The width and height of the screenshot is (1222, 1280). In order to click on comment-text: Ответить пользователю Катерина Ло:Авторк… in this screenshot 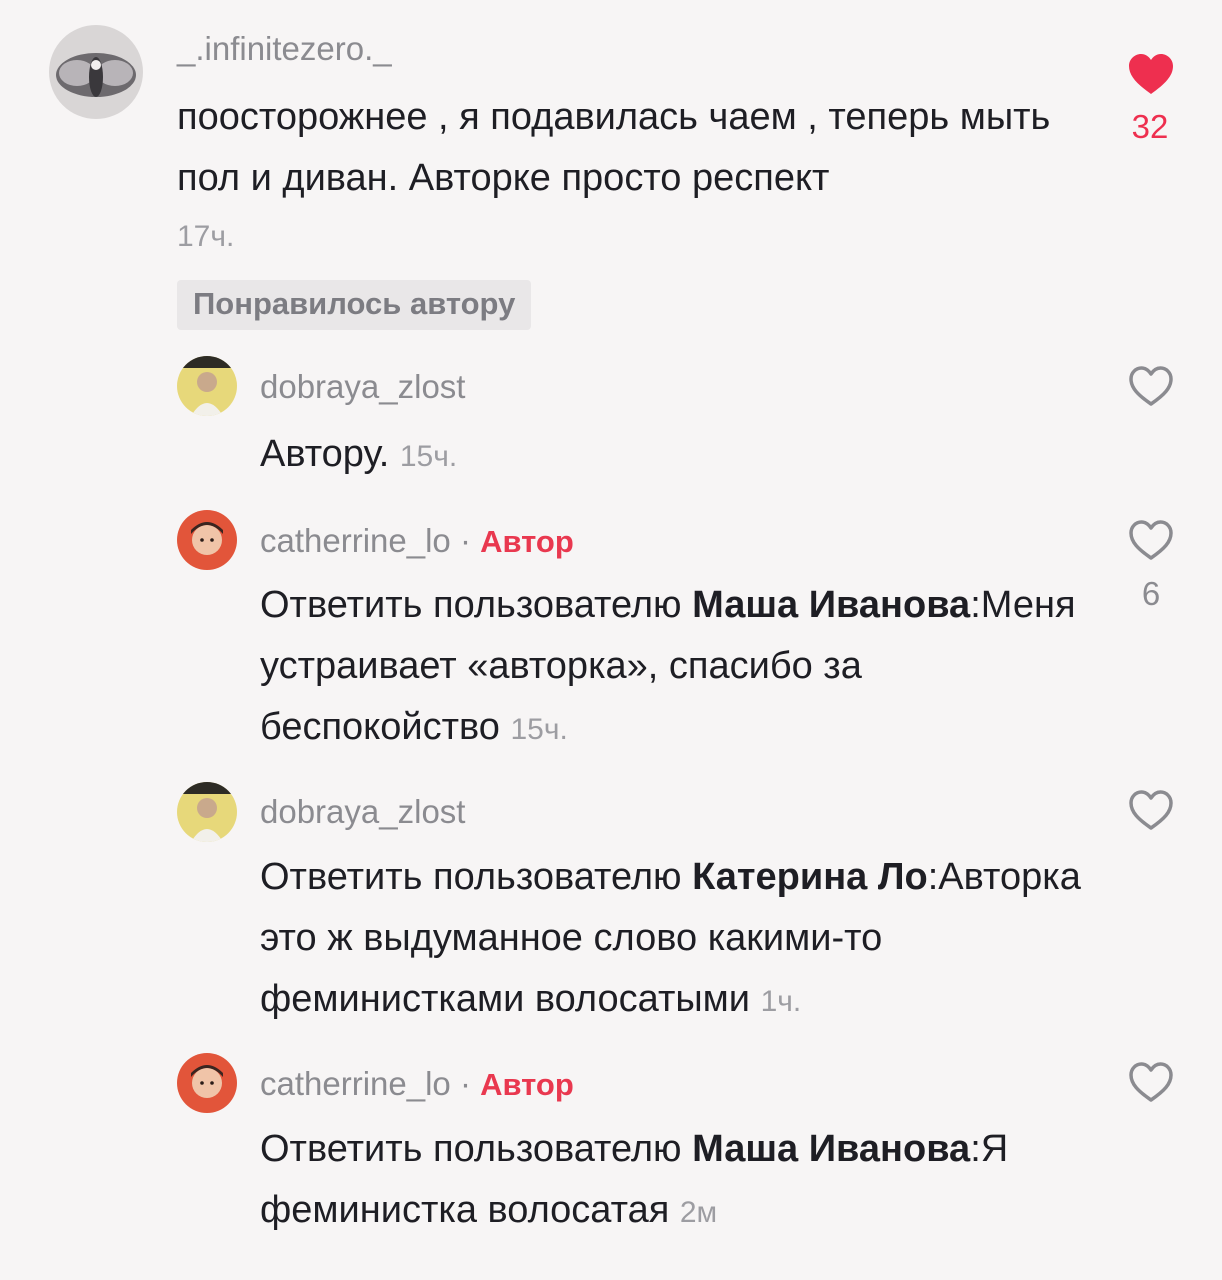, I will do `click(685, 939)`.